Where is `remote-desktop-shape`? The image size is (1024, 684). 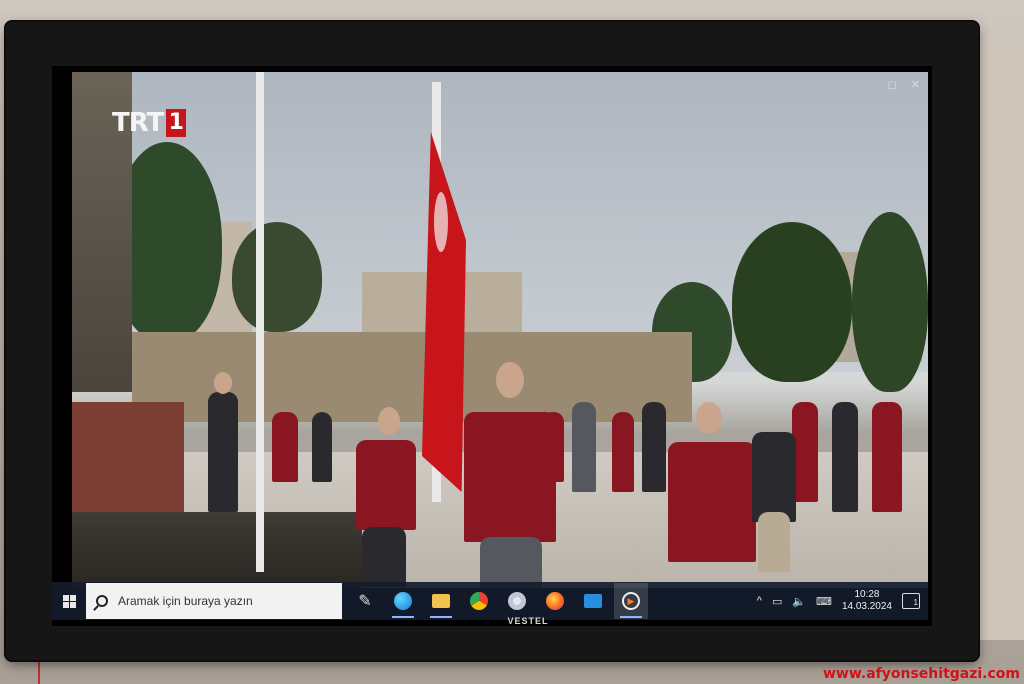 remote-desktop-shape is located at coordinates (593, 601).